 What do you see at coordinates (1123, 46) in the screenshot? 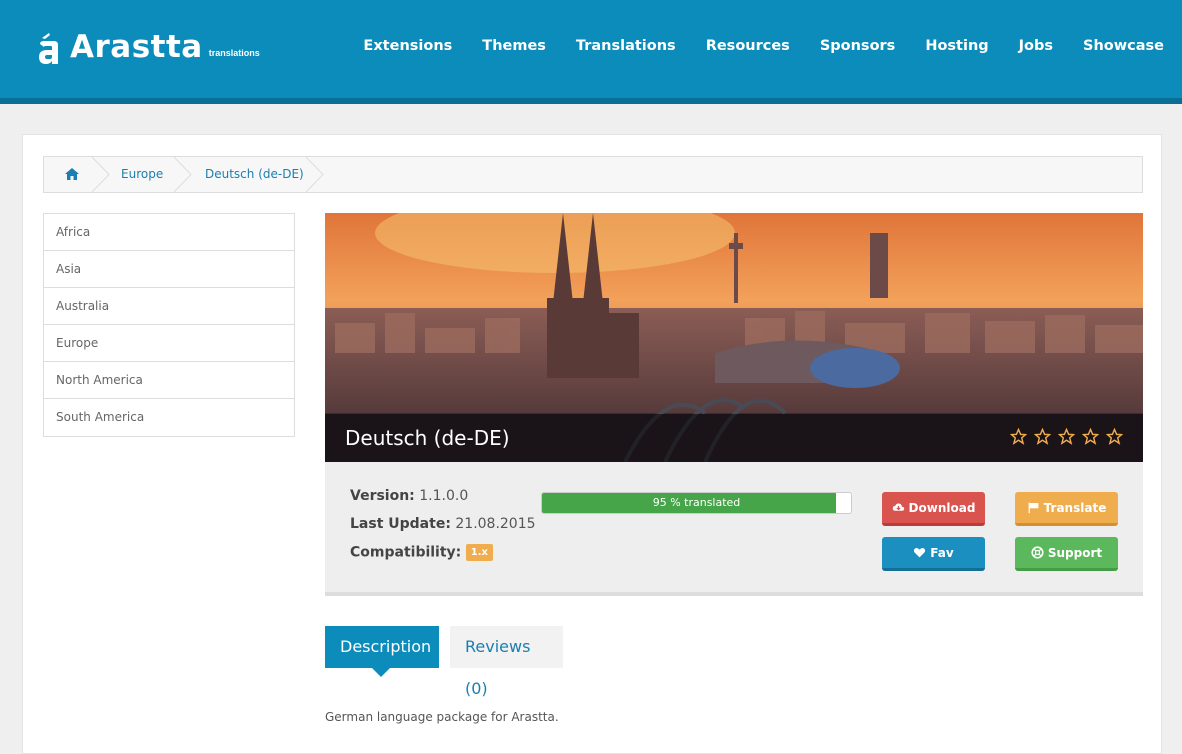
I see `nav-showcase: Showcase` at bounding box center [1123, 46].